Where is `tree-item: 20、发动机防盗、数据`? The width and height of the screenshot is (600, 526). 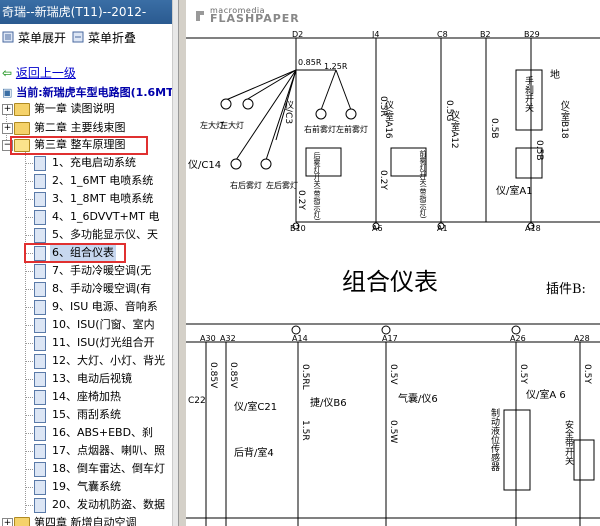
tree-item: 20、发动机防盗、数据 is located at coordinates (86, 505).